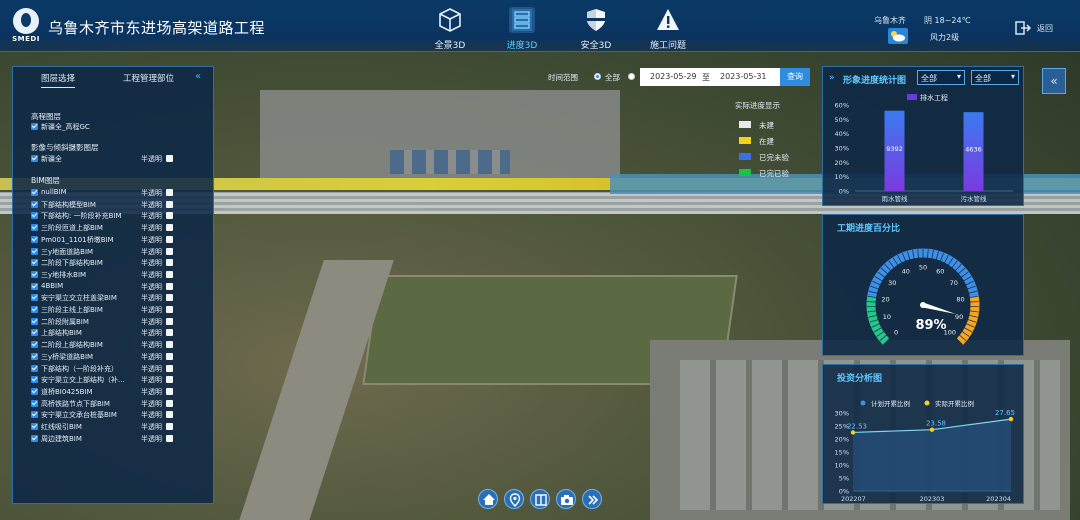 The height and width of the screenshot is (520, 1080). Describe the element at coordinates (450, 27) in the screenshot. I see `nav-panorama-3d: 全景3D` at that location.